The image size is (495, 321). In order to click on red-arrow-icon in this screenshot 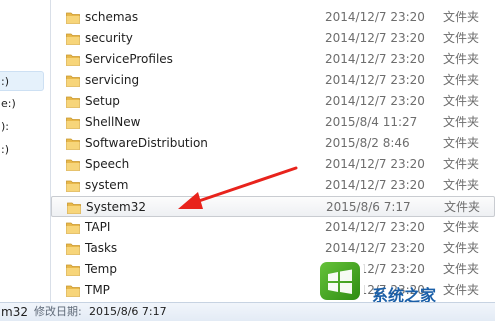, I will do `click(238, 187)`.